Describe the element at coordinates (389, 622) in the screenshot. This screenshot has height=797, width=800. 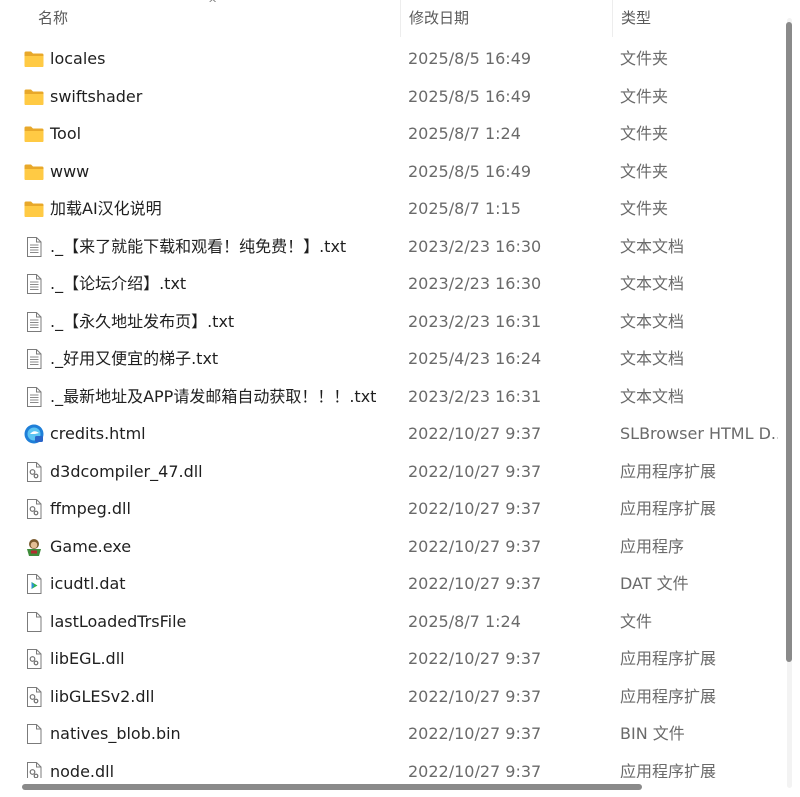
I see `file-row: lastLoadedTrsFile 2025/8/7 1:24 文件` at that location.